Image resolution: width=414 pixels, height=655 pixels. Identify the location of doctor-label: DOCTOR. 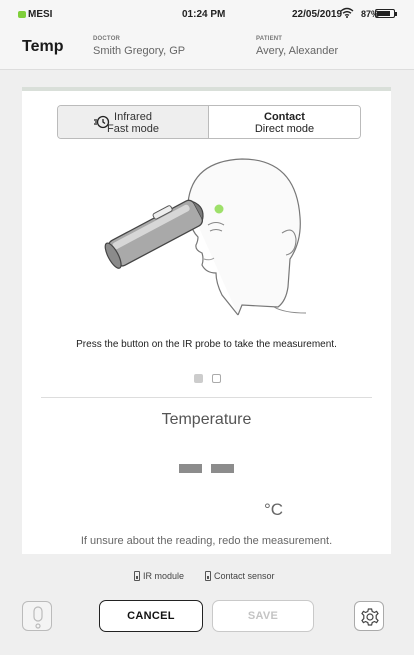
(107, 39).